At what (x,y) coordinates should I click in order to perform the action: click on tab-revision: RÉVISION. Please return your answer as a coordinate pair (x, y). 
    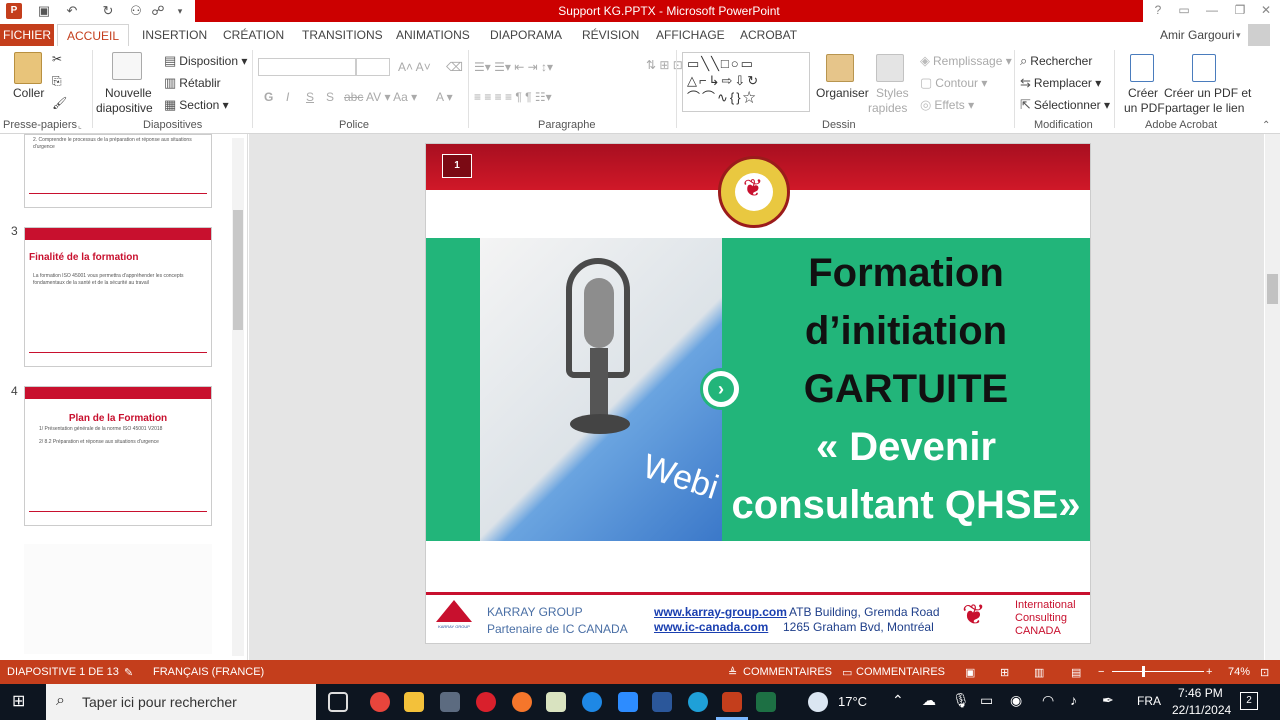
    Looking at the image, I should click on (610, 35).